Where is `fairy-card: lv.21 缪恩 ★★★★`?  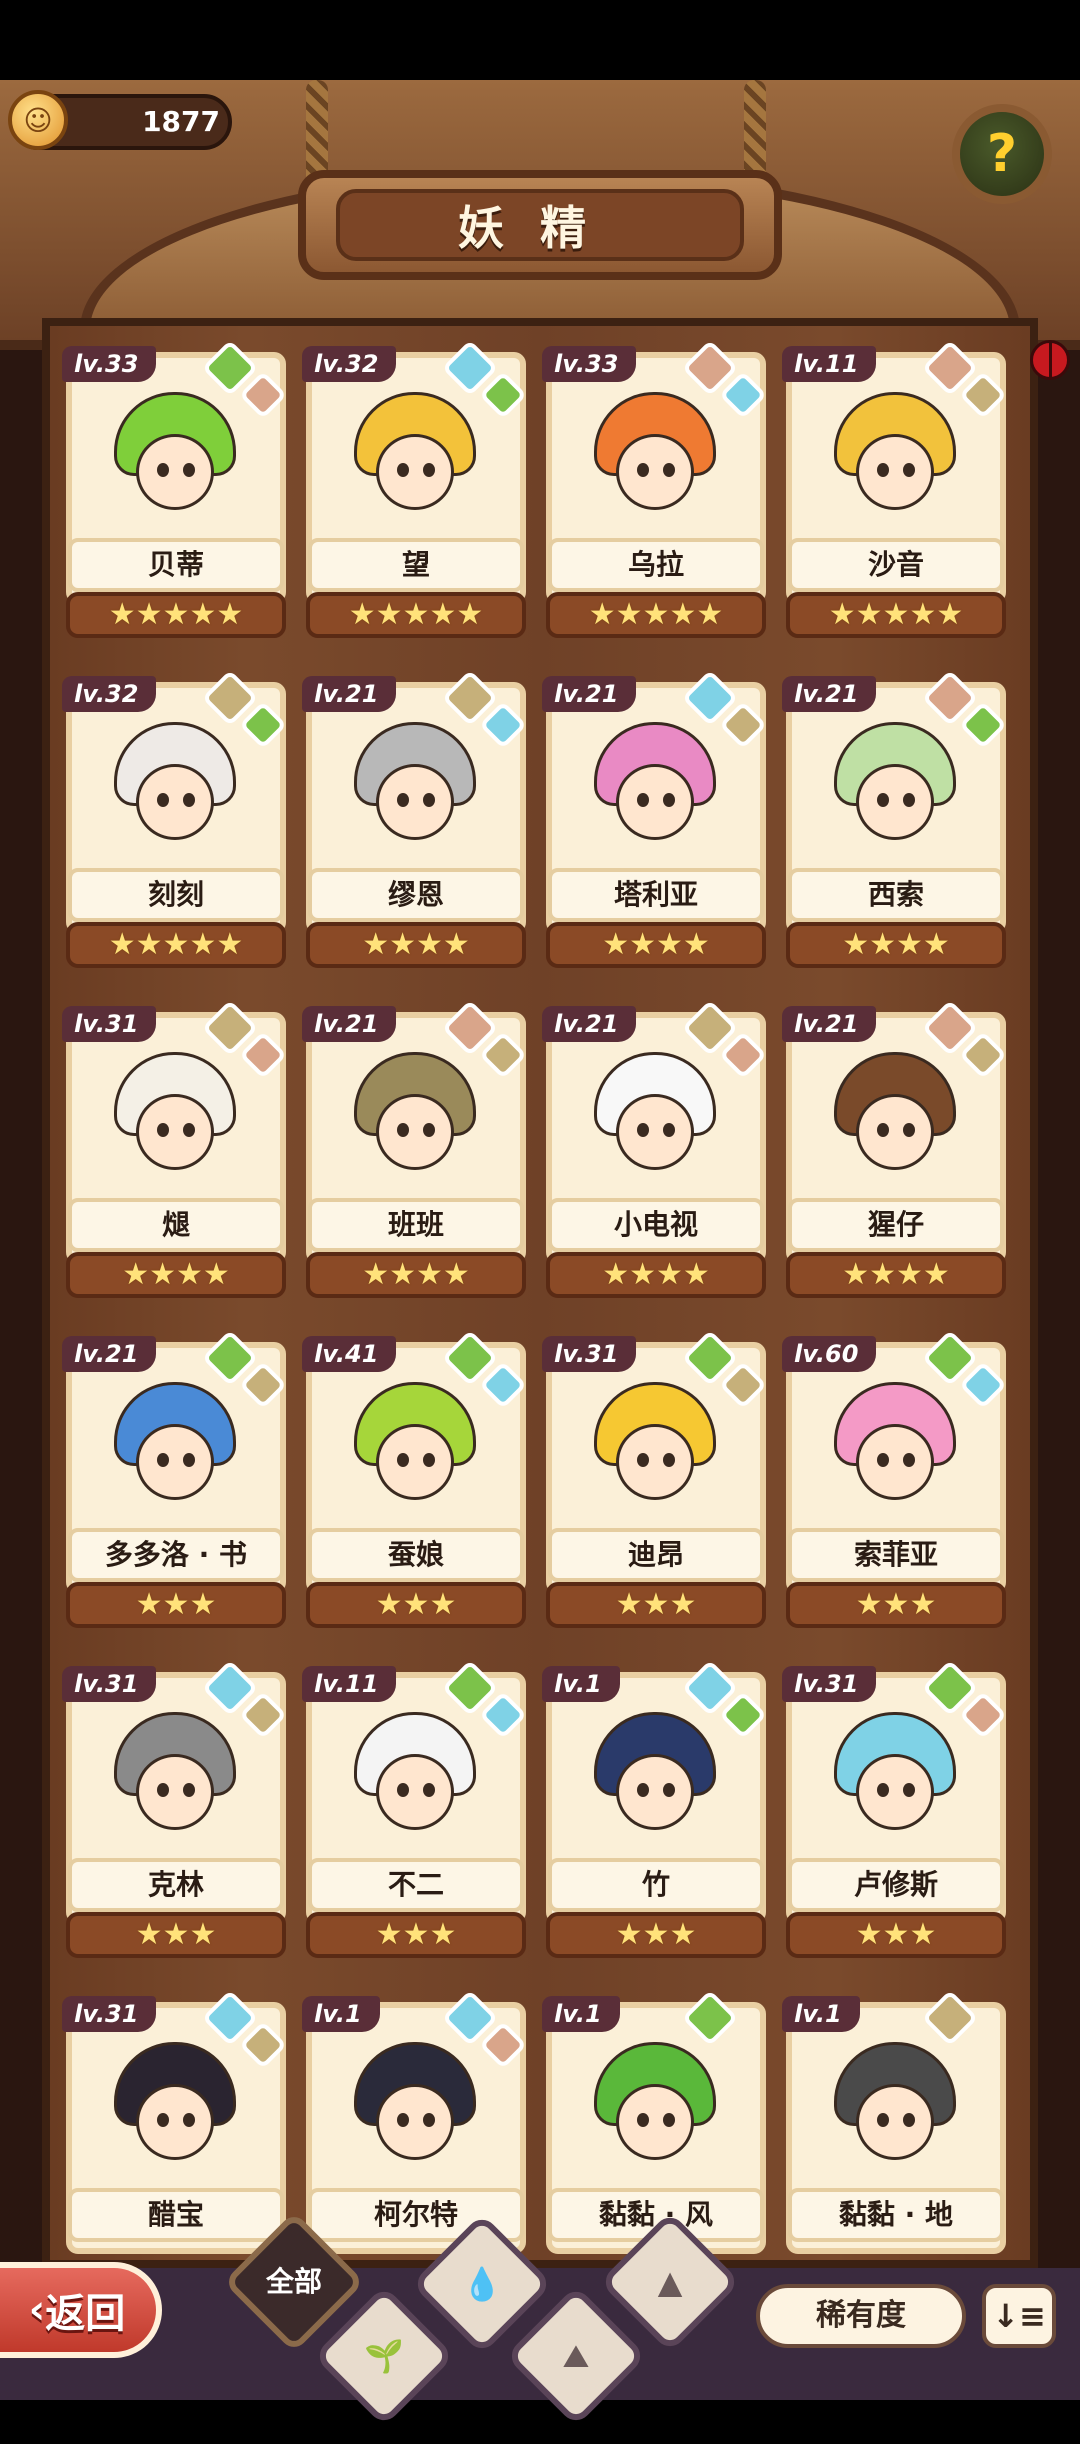
fairy-card: lv.21 缪恩 ★★★★ is located at coordinates (415, 820).